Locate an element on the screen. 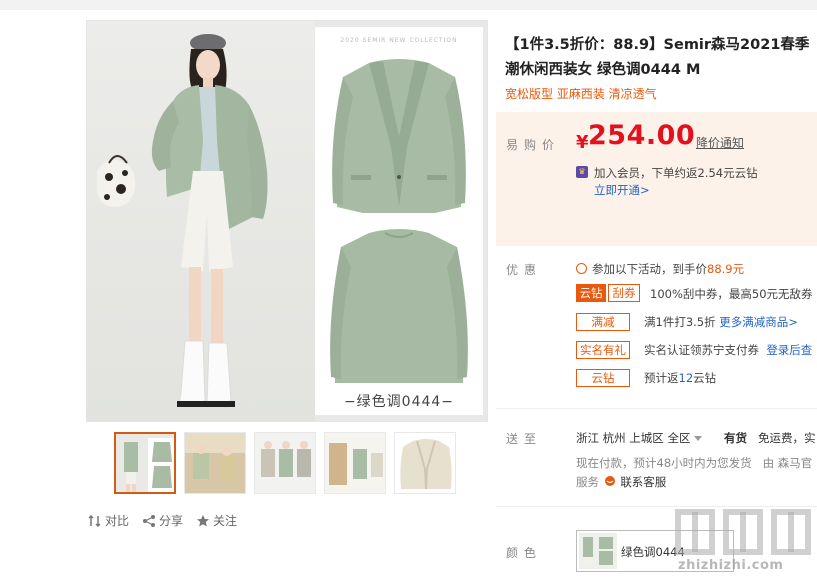 Image resolution: width=817 pixels, height=588 pixels. promo-realname-text: 实名认证领苏宁支付券 登录后查 is located at coordinates (728, 350).